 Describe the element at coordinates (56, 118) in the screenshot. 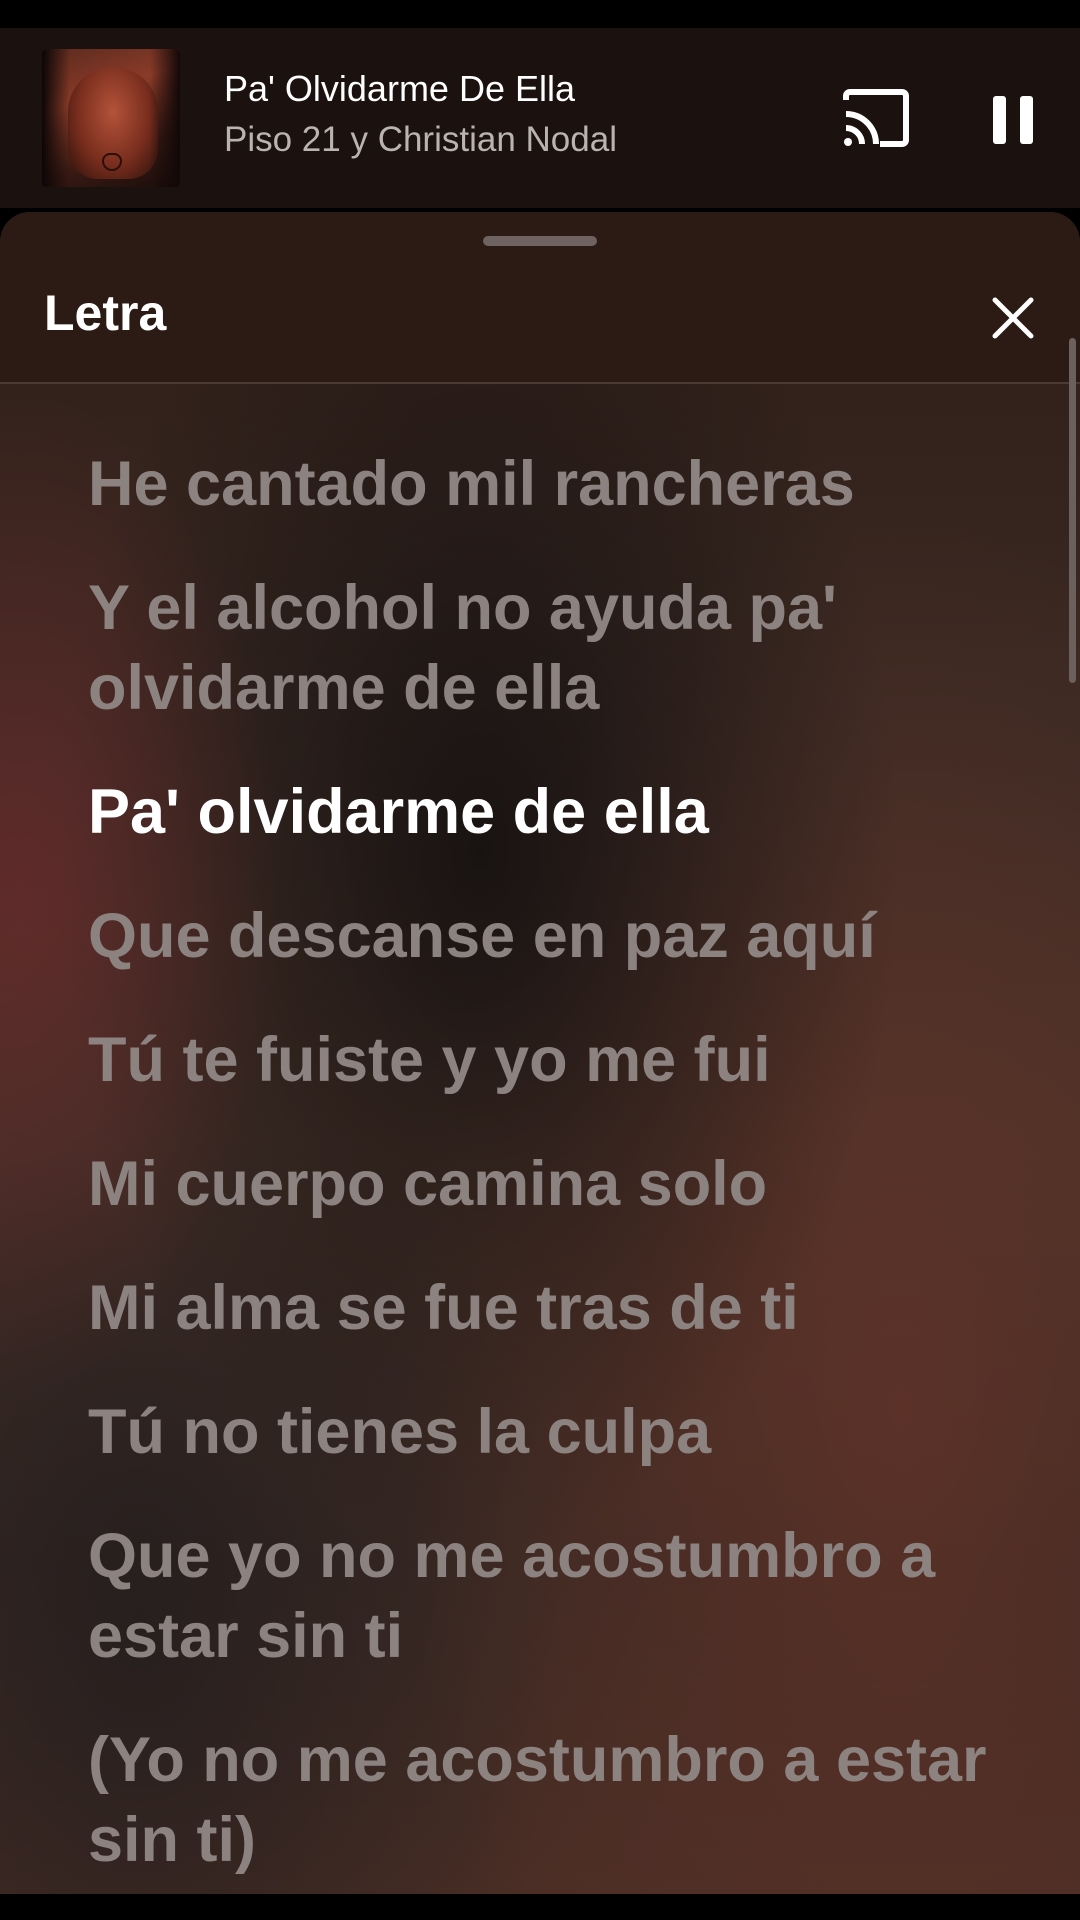

I see `album-art-shade-left` at that location.